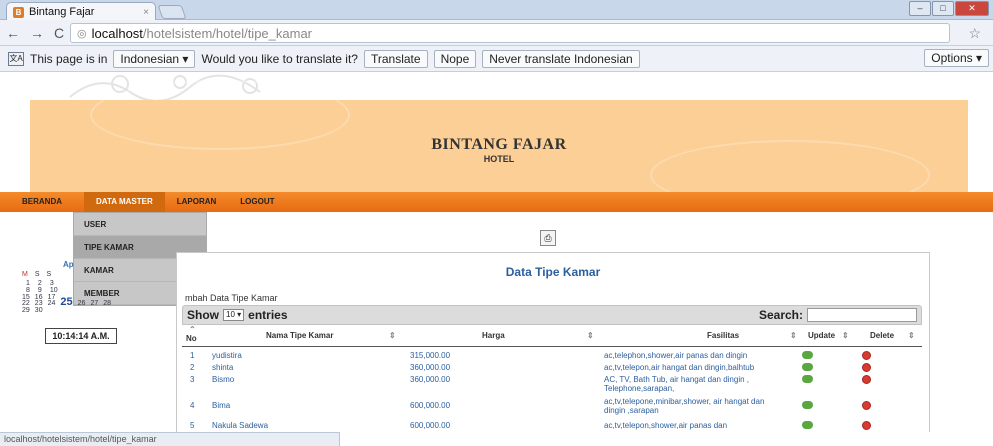  I want to click on main-menu: BERANDA DATA MASTER LAPORAN LOGOUT, so click(496, 202).